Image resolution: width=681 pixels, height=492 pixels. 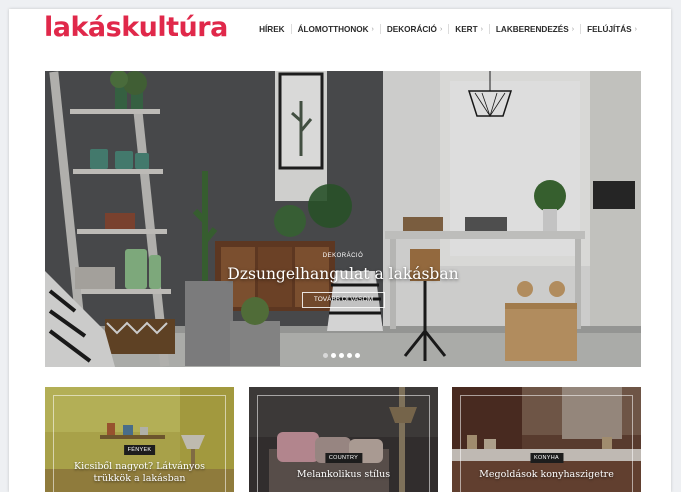 I want to click on category-badge: KONYHA, so click(x=546, y=458).